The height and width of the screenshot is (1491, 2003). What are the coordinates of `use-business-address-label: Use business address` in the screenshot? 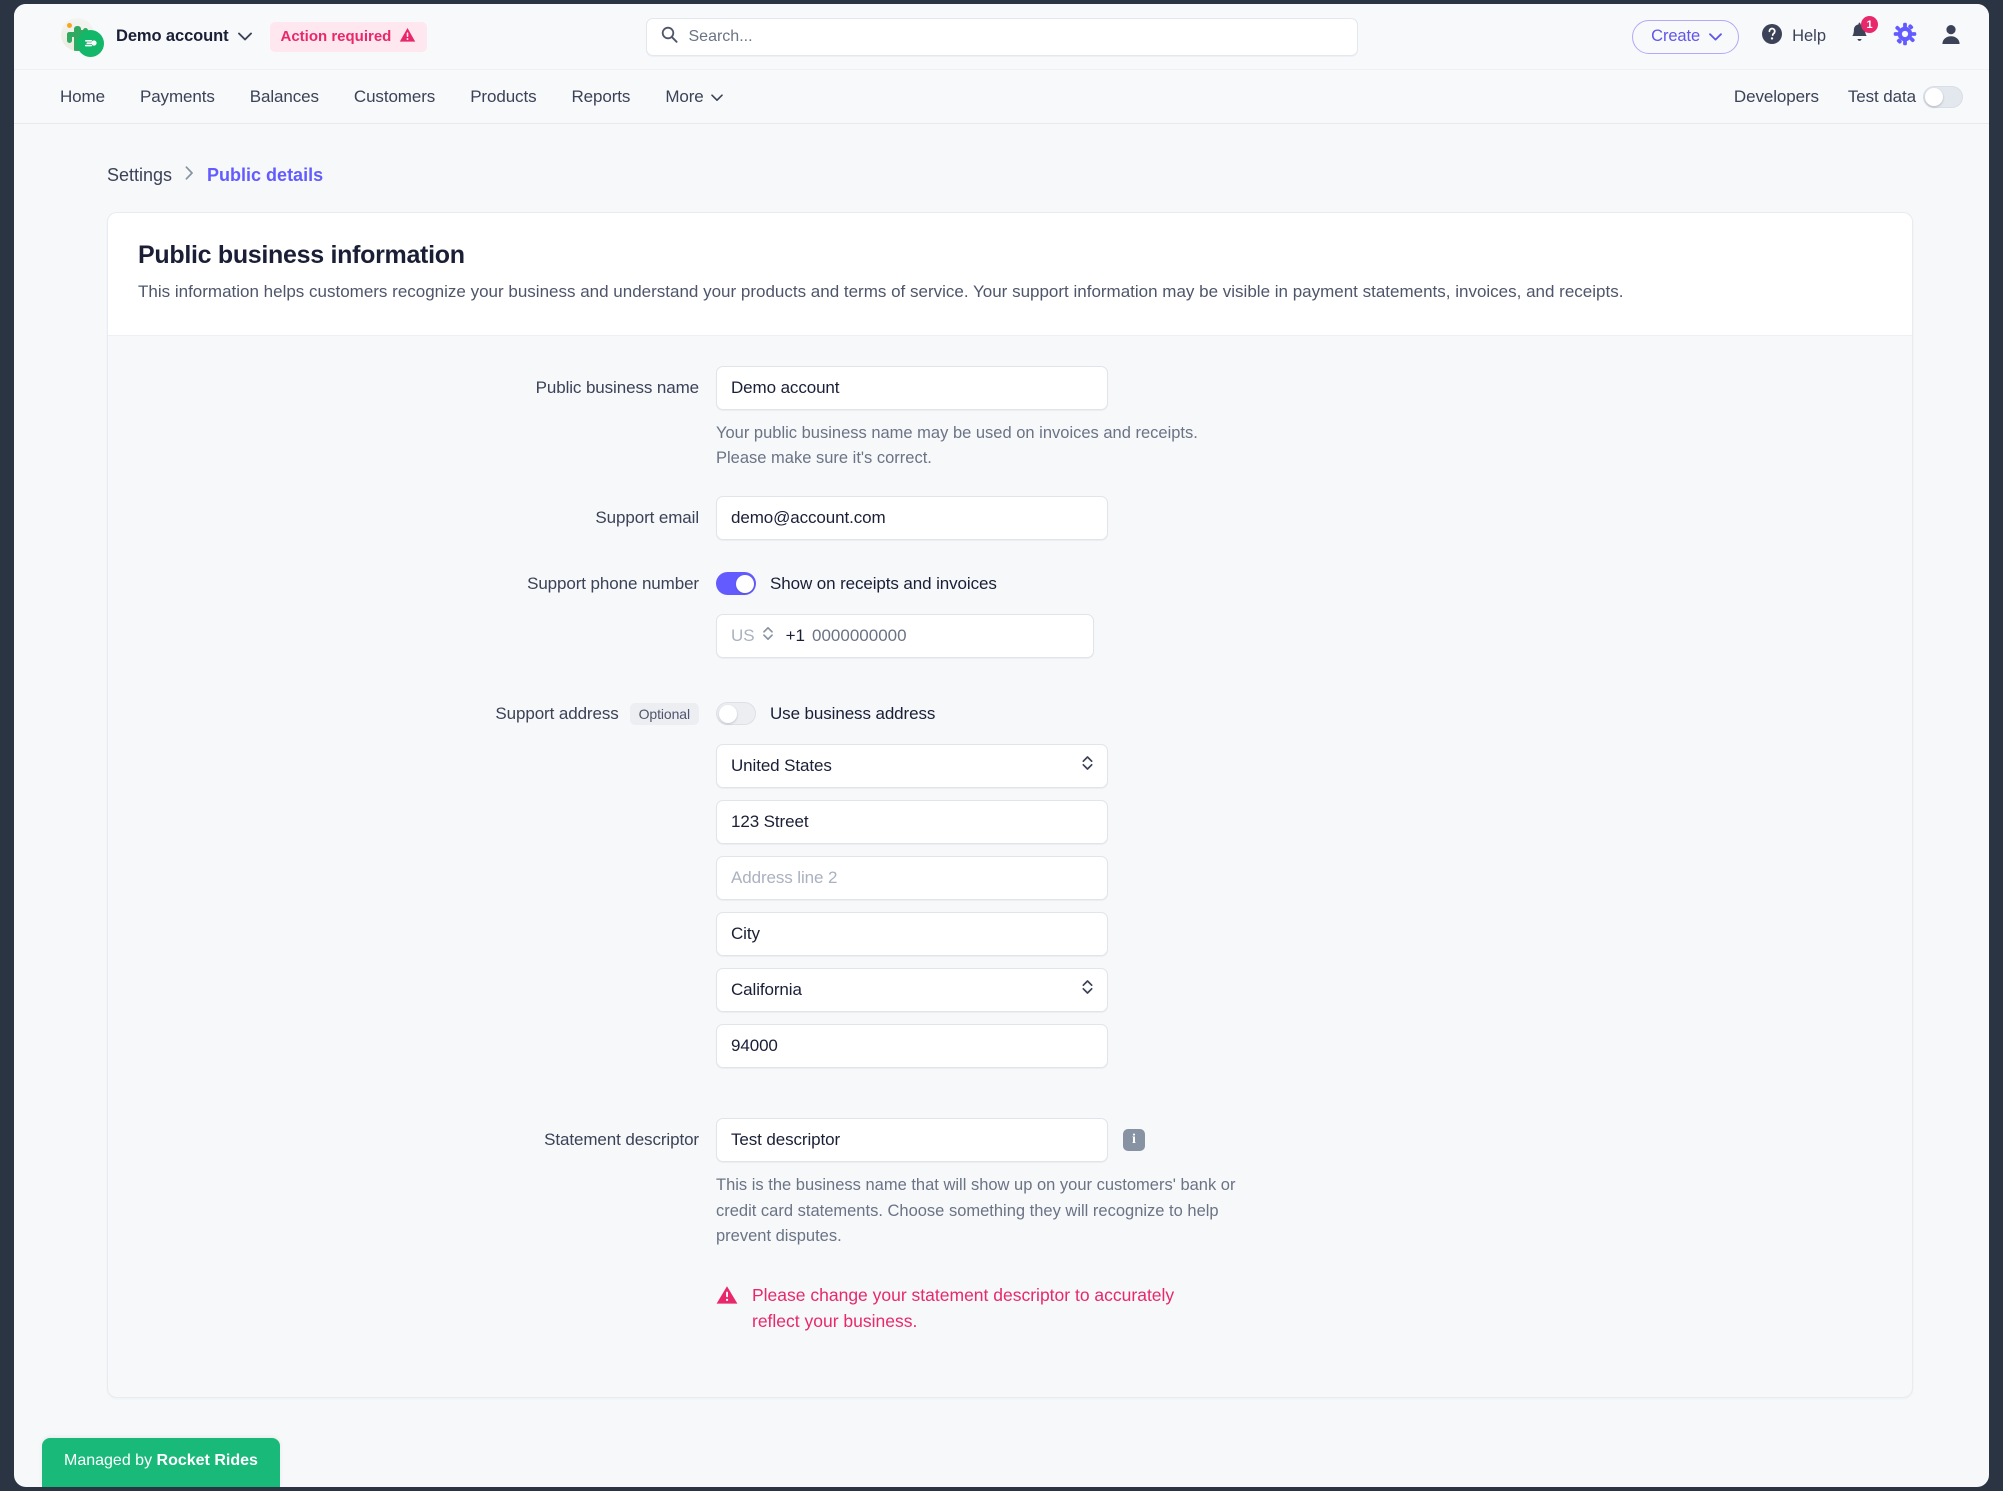 It's located at (853, 713).